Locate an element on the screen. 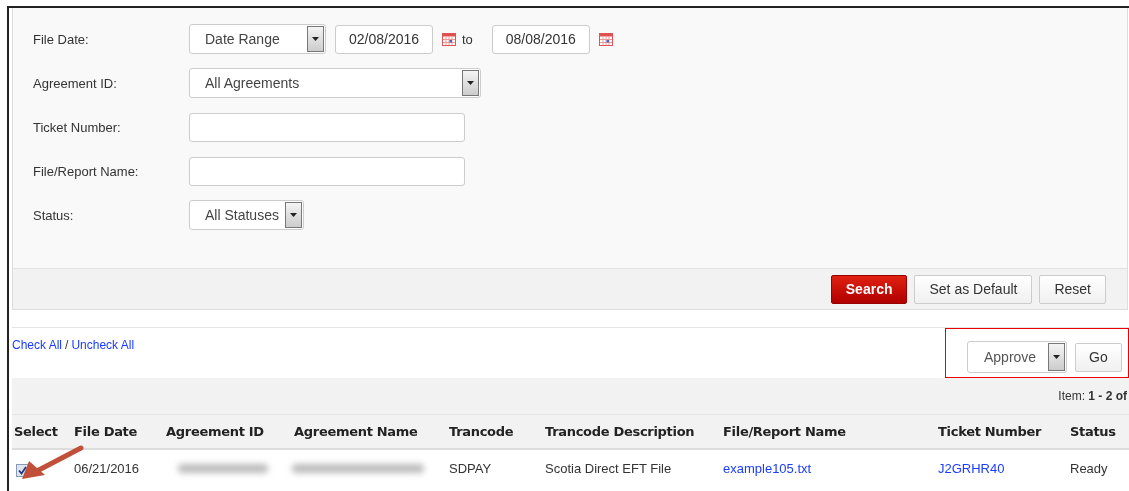 The width and height of the screenshot is (1129, 491). column-header: Trancode is located at coordinates (482, 431).